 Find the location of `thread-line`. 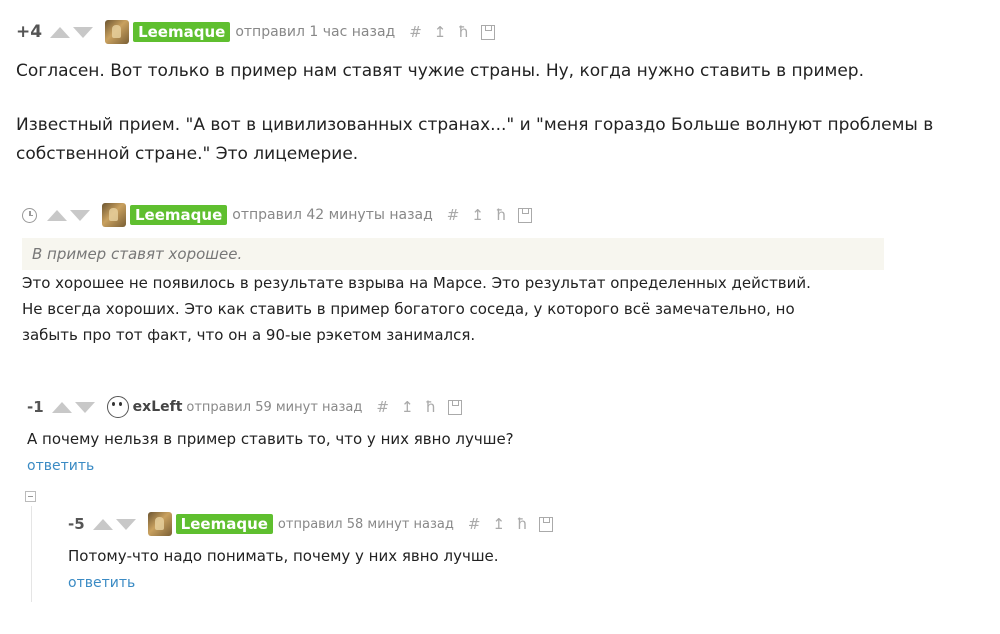

thread-line is located at coordinates (31, 554).